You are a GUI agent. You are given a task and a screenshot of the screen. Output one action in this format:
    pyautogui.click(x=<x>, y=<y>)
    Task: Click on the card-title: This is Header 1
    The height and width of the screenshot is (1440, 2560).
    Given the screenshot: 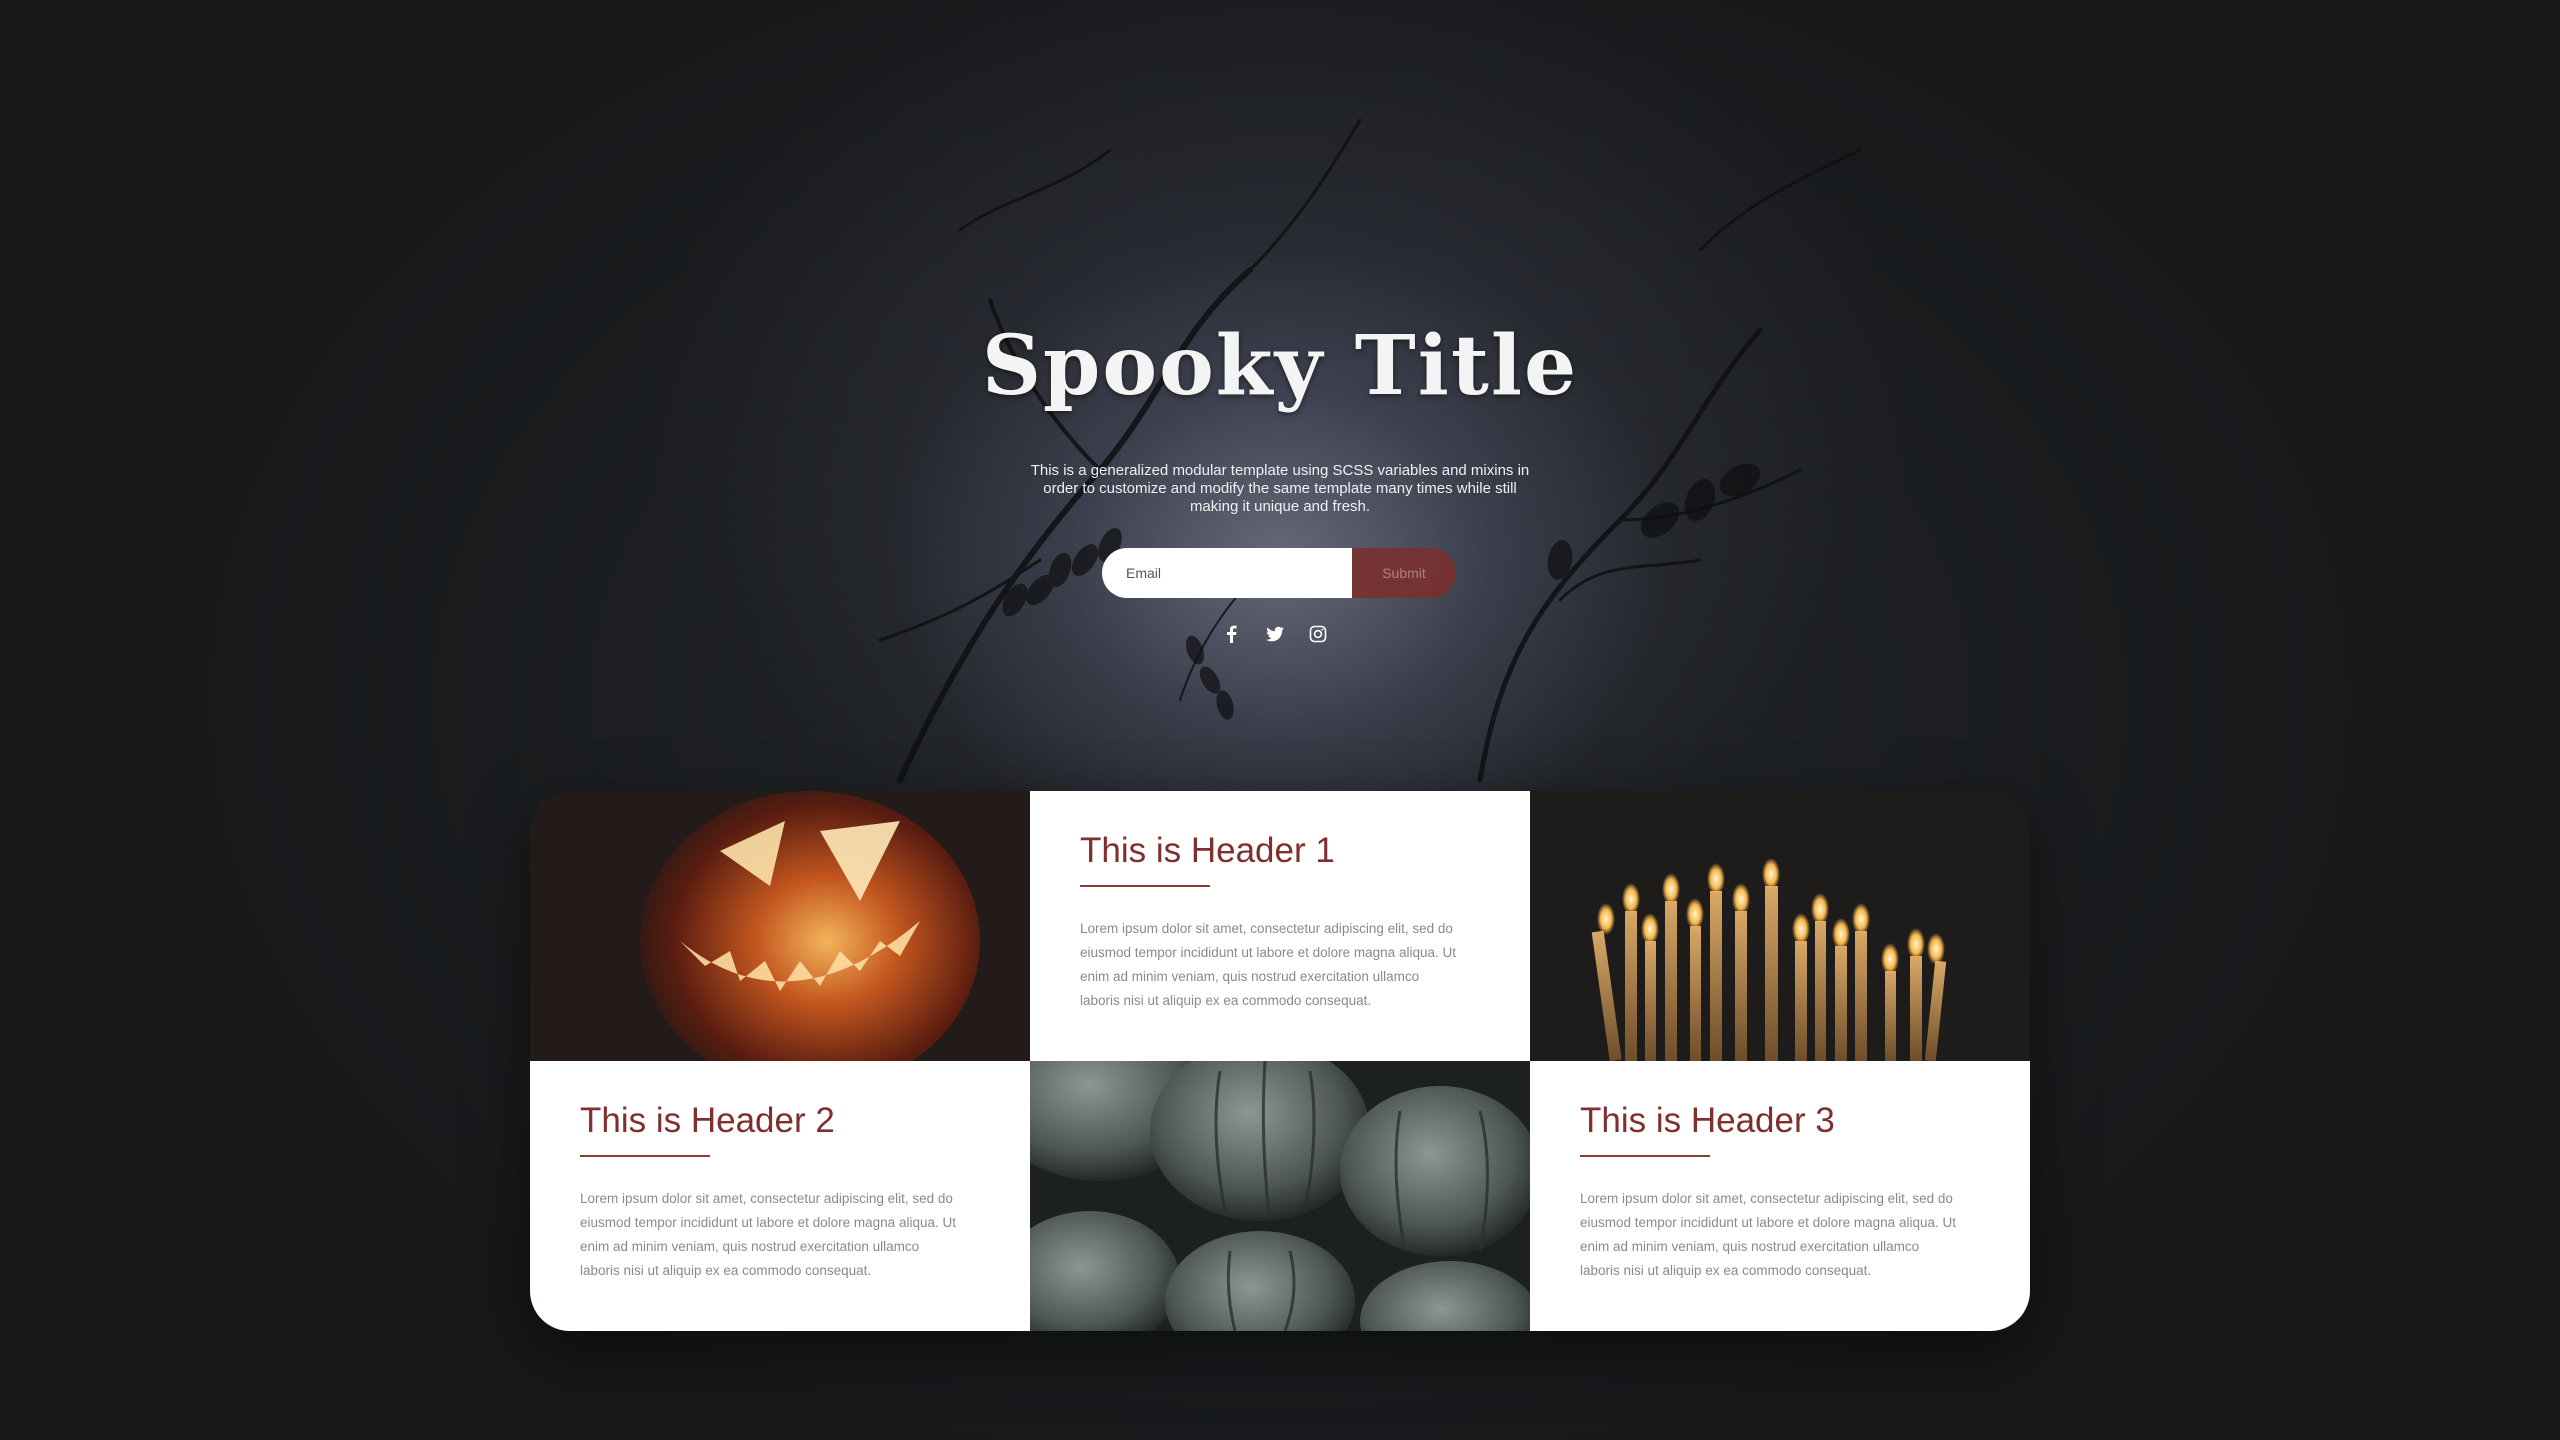 What is the action you would take?
    pyautogui.click(x=1207, y=850)
    